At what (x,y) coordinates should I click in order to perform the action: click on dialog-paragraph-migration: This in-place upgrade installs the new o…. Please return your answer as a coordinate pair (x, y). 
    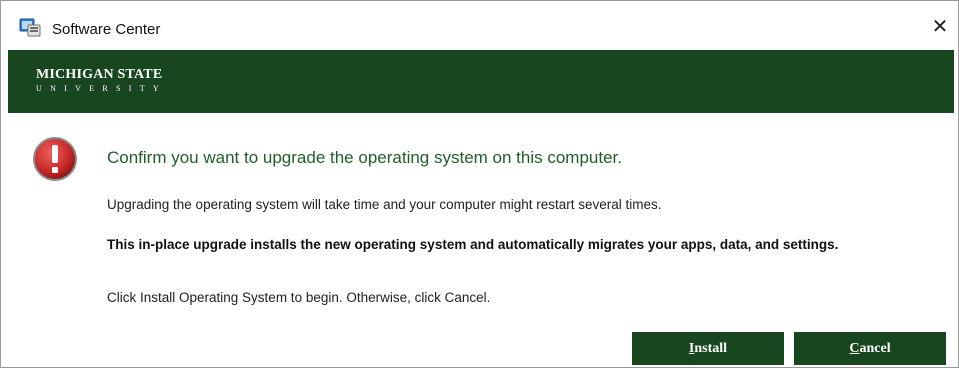
    Looking at the image, I should click on (473, 244).